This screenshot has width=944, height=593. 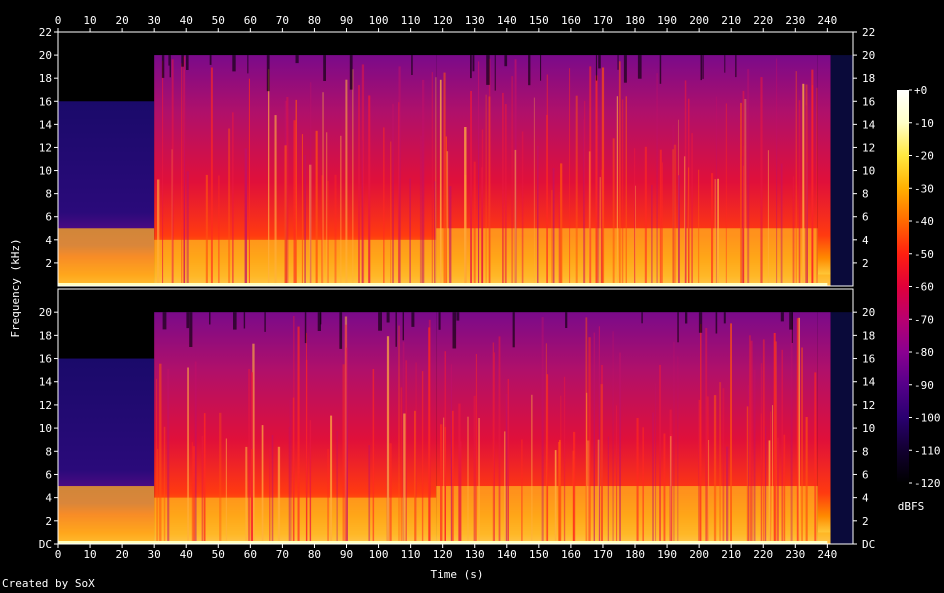 What do you see at coordinates (868, 32) in the screenshot?
I see `y-tick-label-right: 22` at bounding box center [868, 32].